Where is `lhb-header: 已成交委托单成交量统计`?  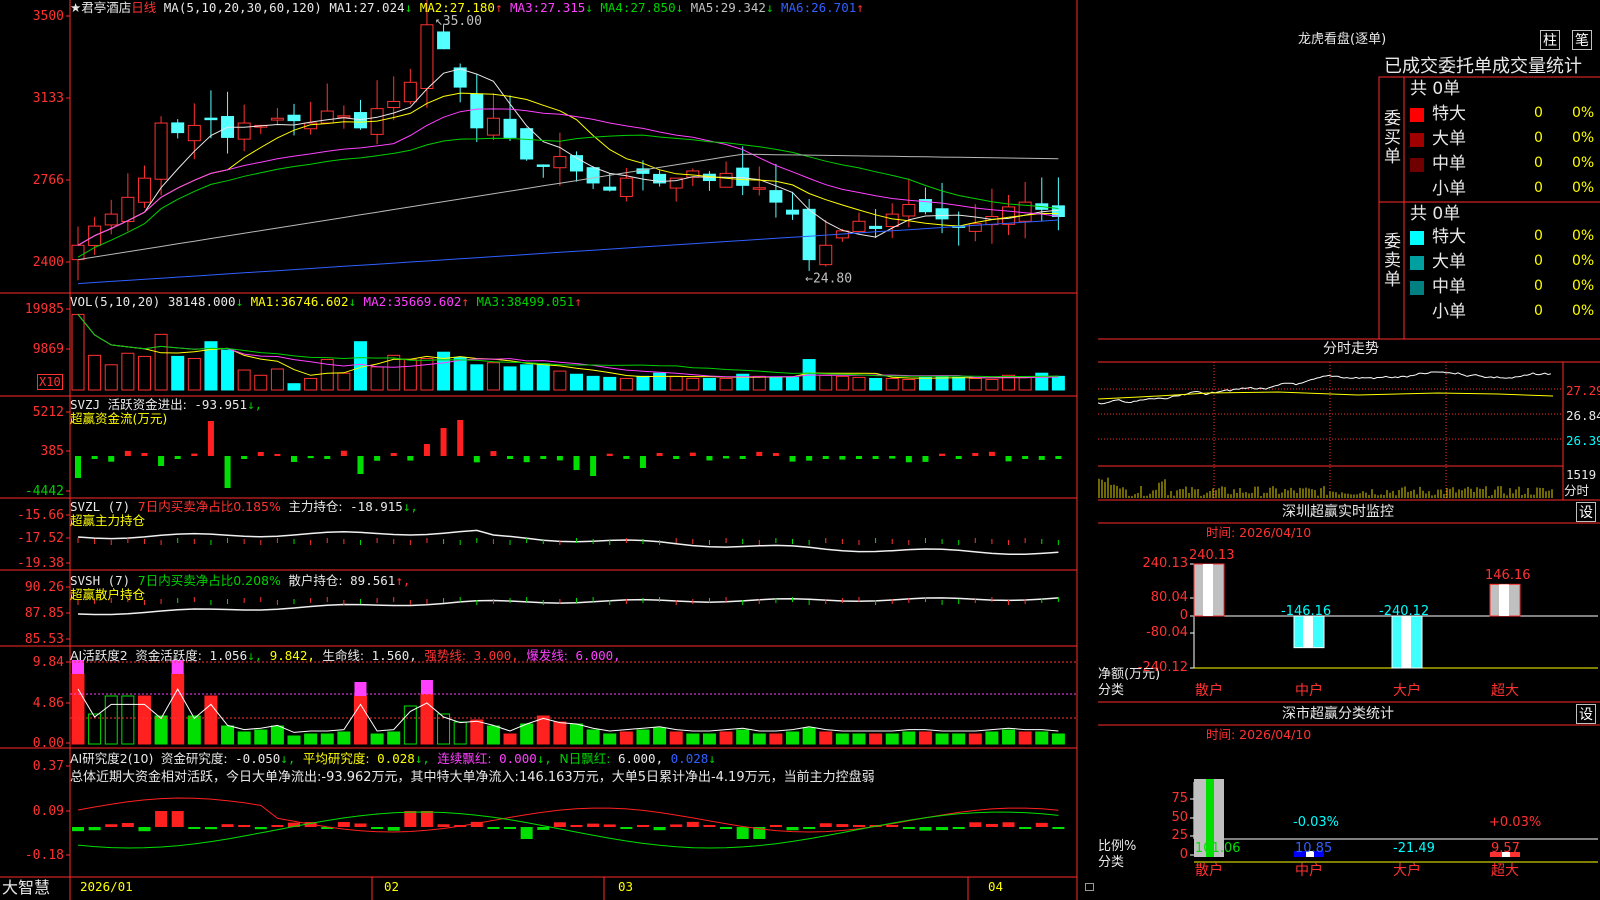
lhb-header: 已成交委托单成交量统计 is located at coordinates (1483, 66).